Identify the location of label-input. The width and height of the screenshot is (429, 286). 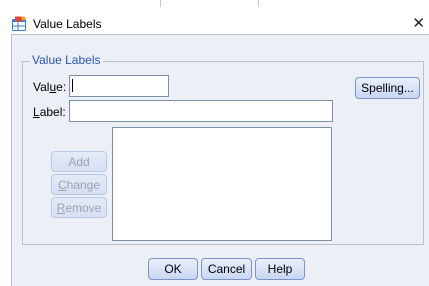
(201, 111).